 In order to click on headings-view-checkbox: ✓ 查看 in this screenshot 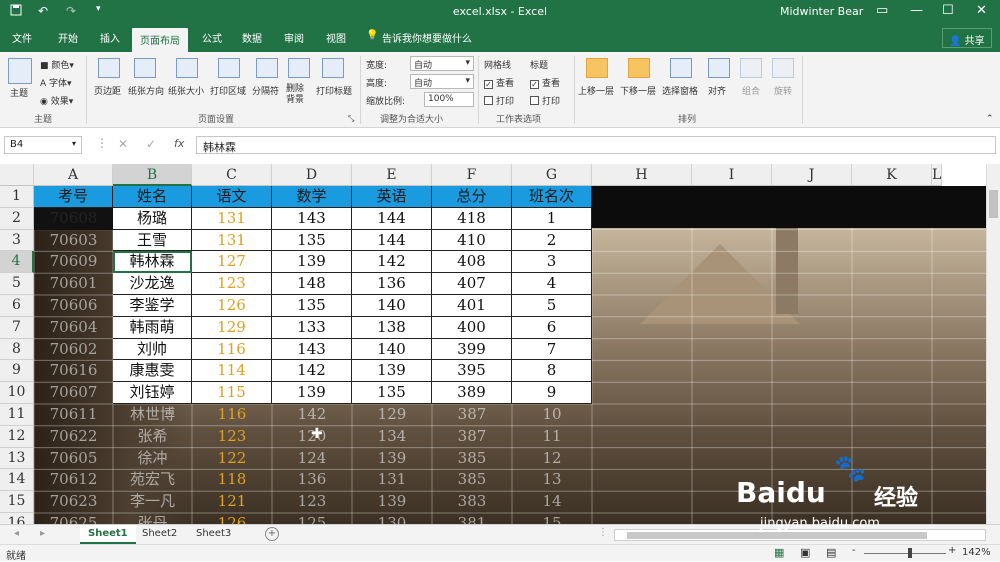, I will do `click(545, 82)`.